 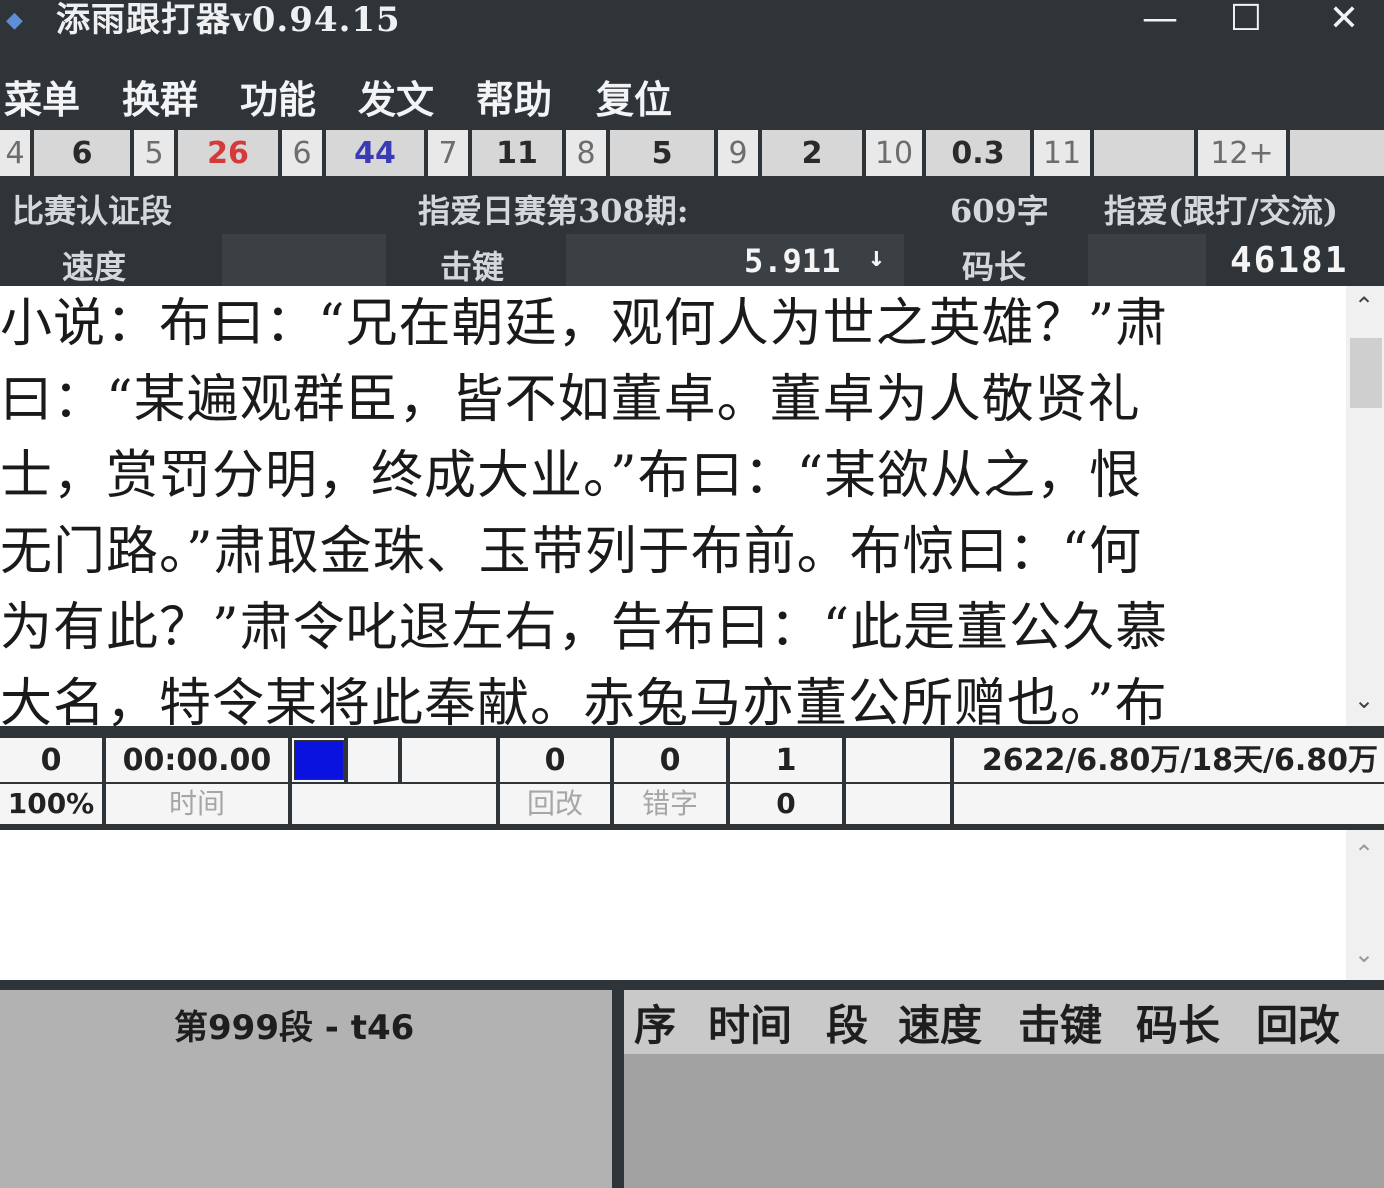 I want to click on strip-index: 6, so click(x=302, y=153).